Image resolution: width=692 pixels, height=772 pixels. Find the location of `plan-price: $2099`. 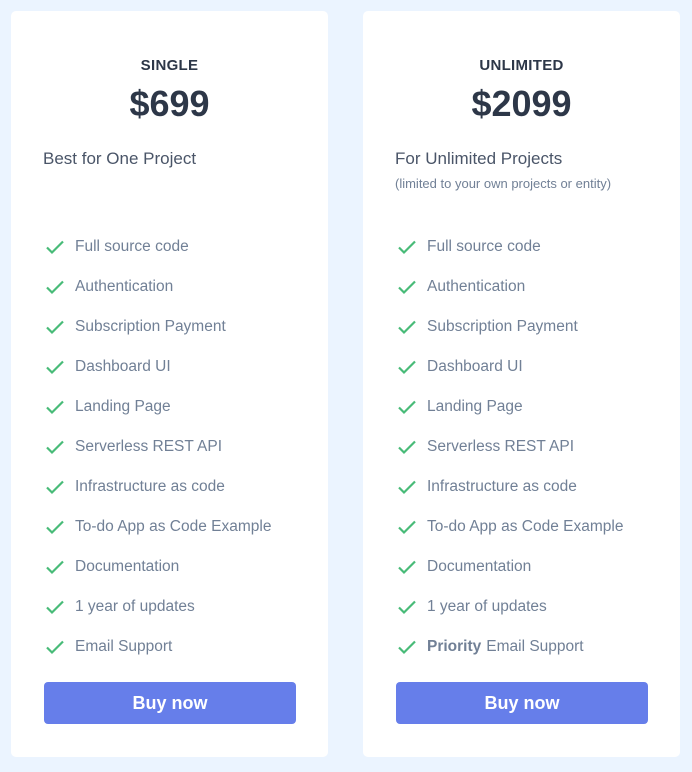

plan-price: $2099 is located at coordinates (521, 103).